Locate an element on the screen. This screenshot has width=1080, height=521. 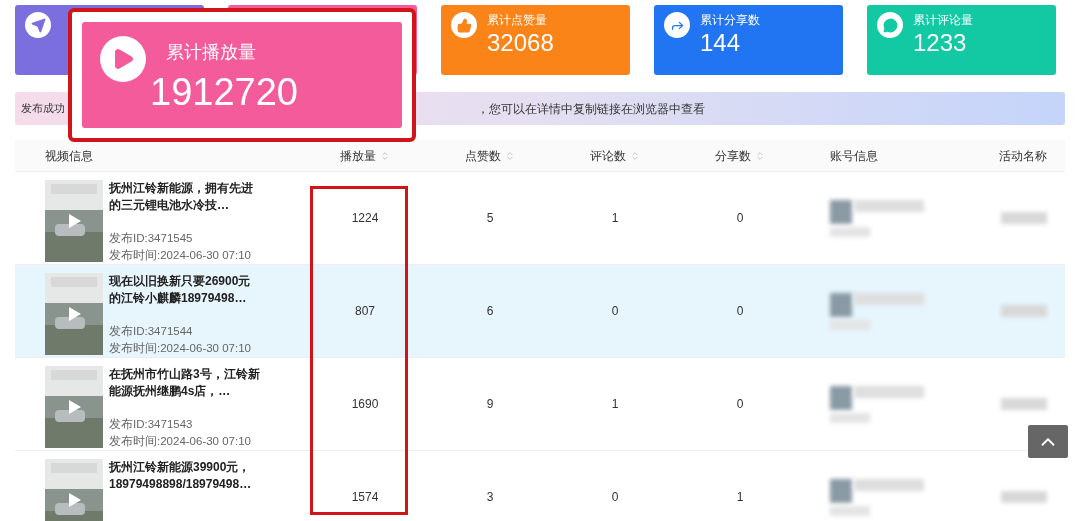
column-header: 分享数 is located at coordinates (740, 155).